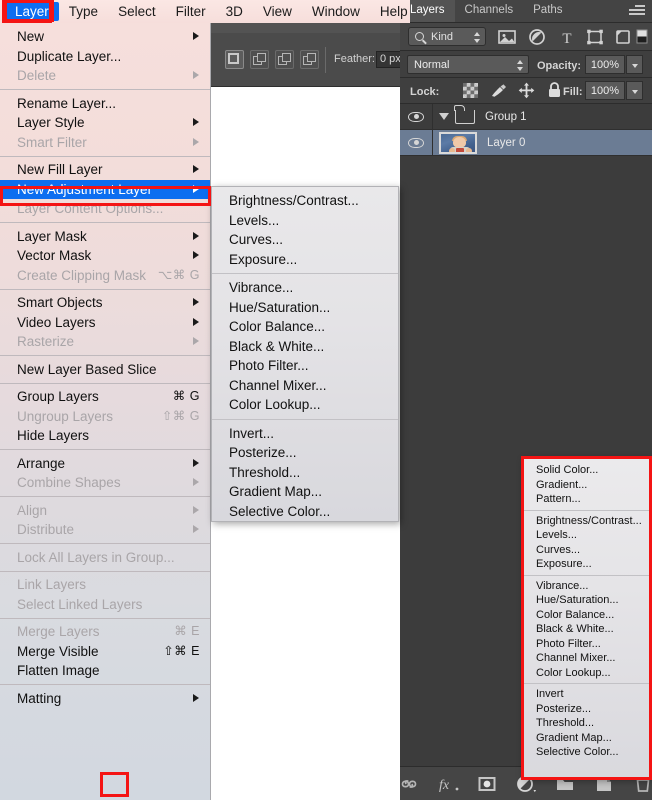 The height and width of the screenshot is (800, 652). I want to click on menu-item-arrange: Arrange, so click(105, 464).